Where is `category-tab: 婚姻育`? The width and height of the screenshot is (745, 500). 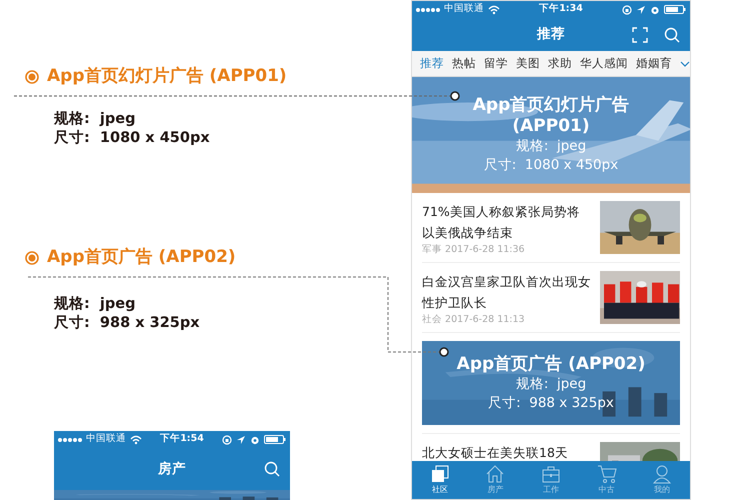 category-tab: 婚姻育 is located at coordinates (654, 63).